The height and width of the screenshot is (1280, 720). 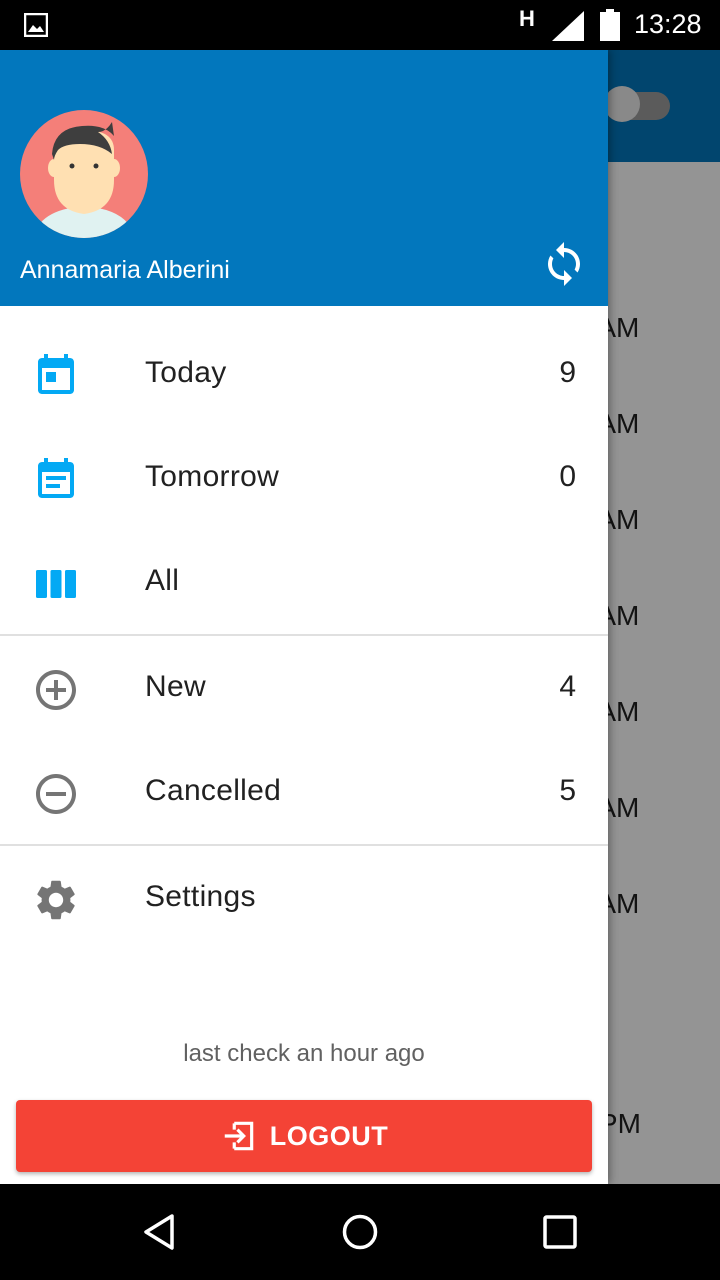 I want to click on menu-item-tomorrow: Tomorrow 0, so click(x=304, y=478).